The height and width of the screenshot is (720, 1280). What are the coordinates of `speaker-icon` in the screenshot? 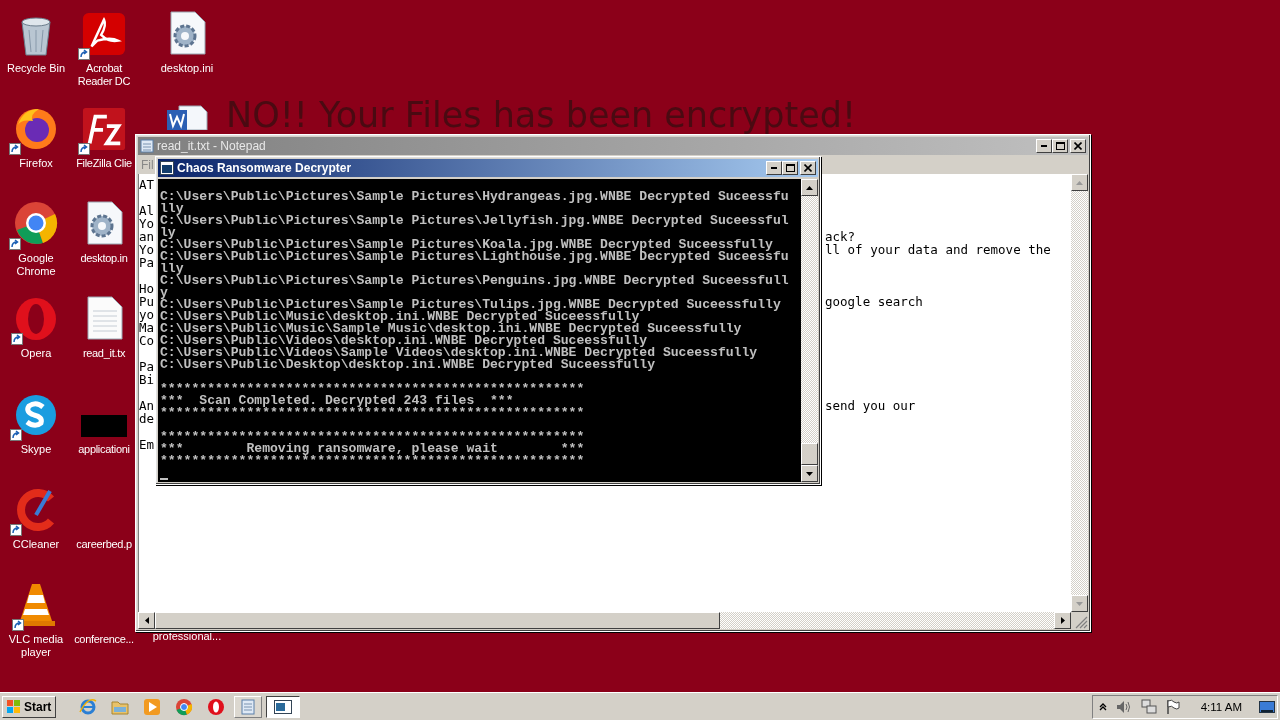 It's located at (1123, 706).